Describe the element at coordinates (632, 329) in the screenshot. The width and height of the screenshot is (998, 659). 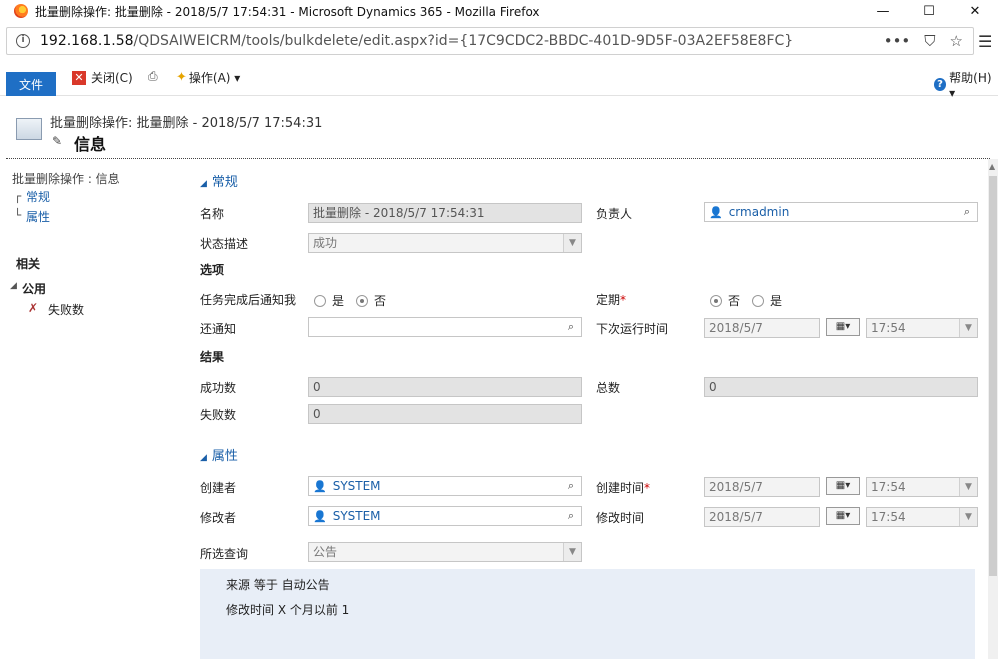
I see `next-run-label: 下次运行时间` at that location.